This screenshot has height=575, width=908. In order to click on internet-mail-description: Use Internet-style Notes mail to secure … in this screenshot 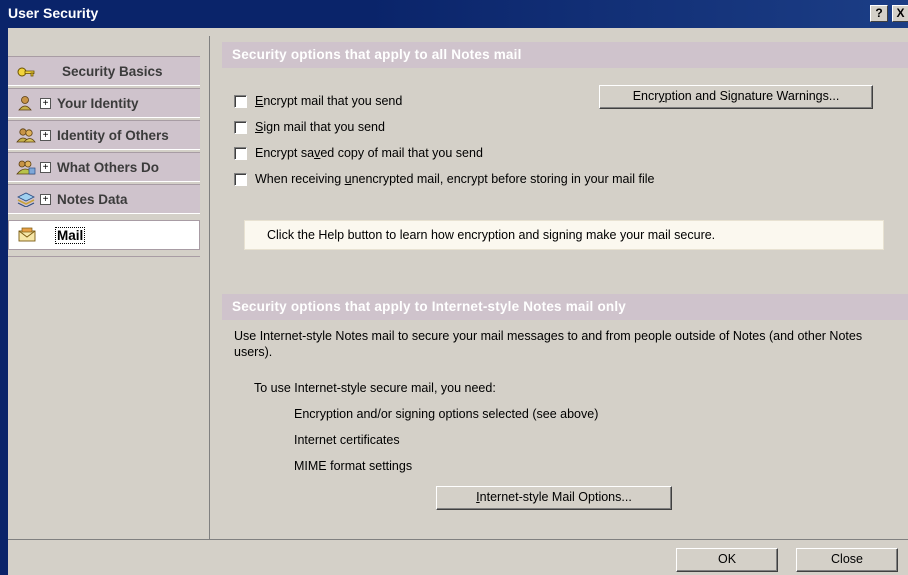, I will do `click(548, 344)`.